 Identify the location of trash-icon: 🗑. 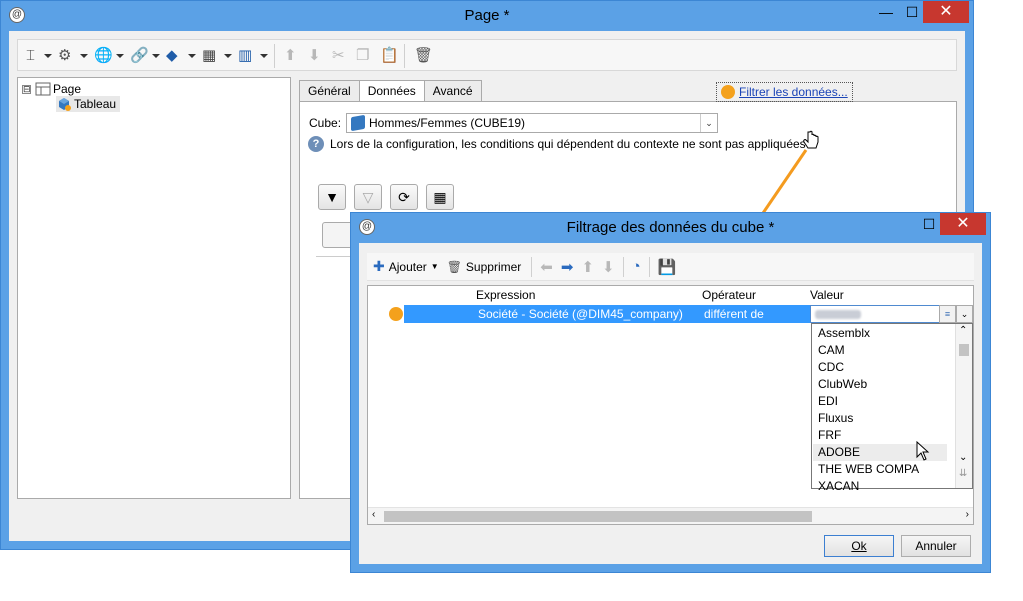
(454, 267).